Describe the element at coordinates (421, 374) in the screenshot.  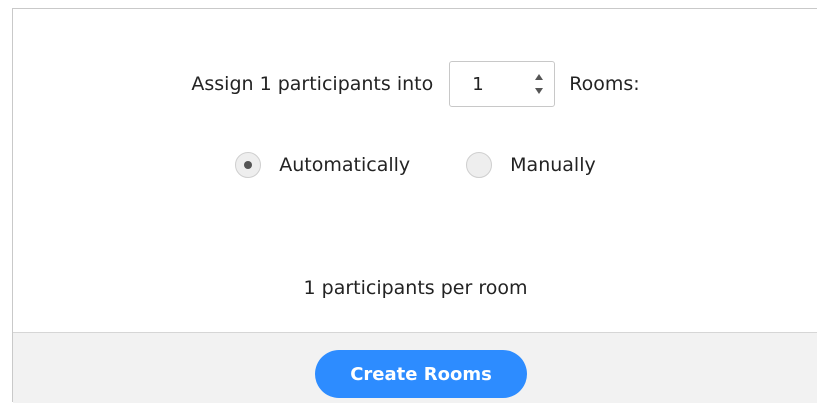
I see `create-rooms-button: Create Rooms` at that location.